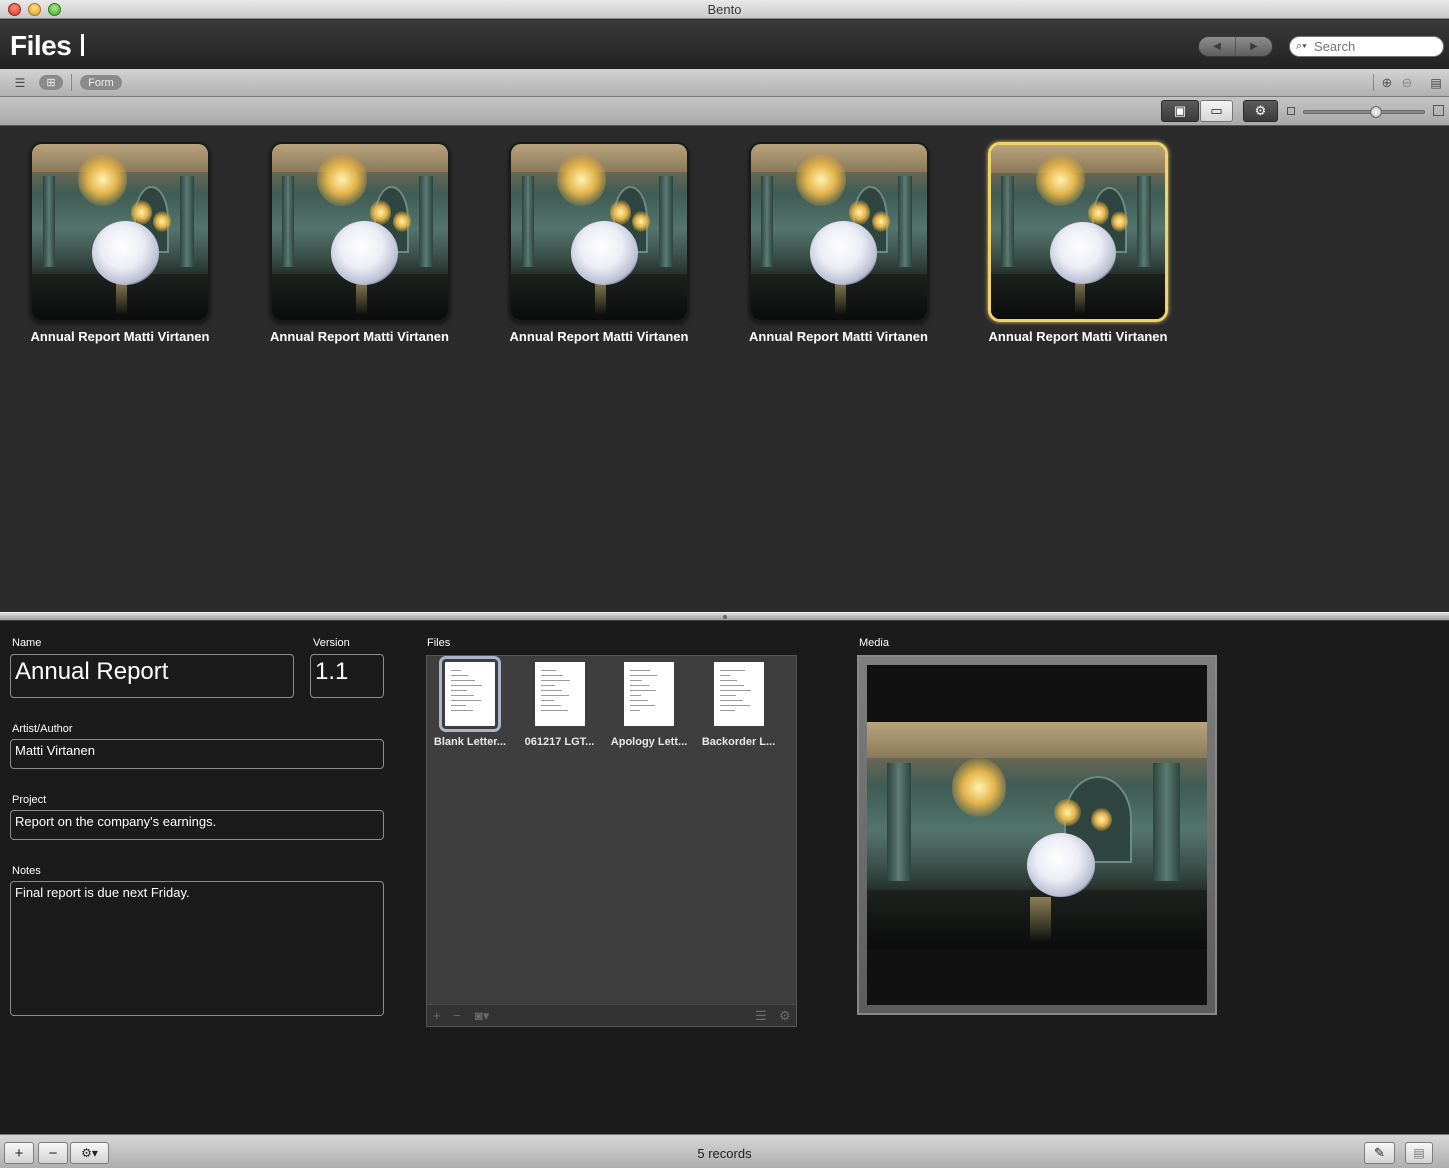  What do you see at coordinates (724, 44) in the screenshot?
I see `library-header: Files ◀ ▶ ⌕▾` at bounding box center [724, 44].